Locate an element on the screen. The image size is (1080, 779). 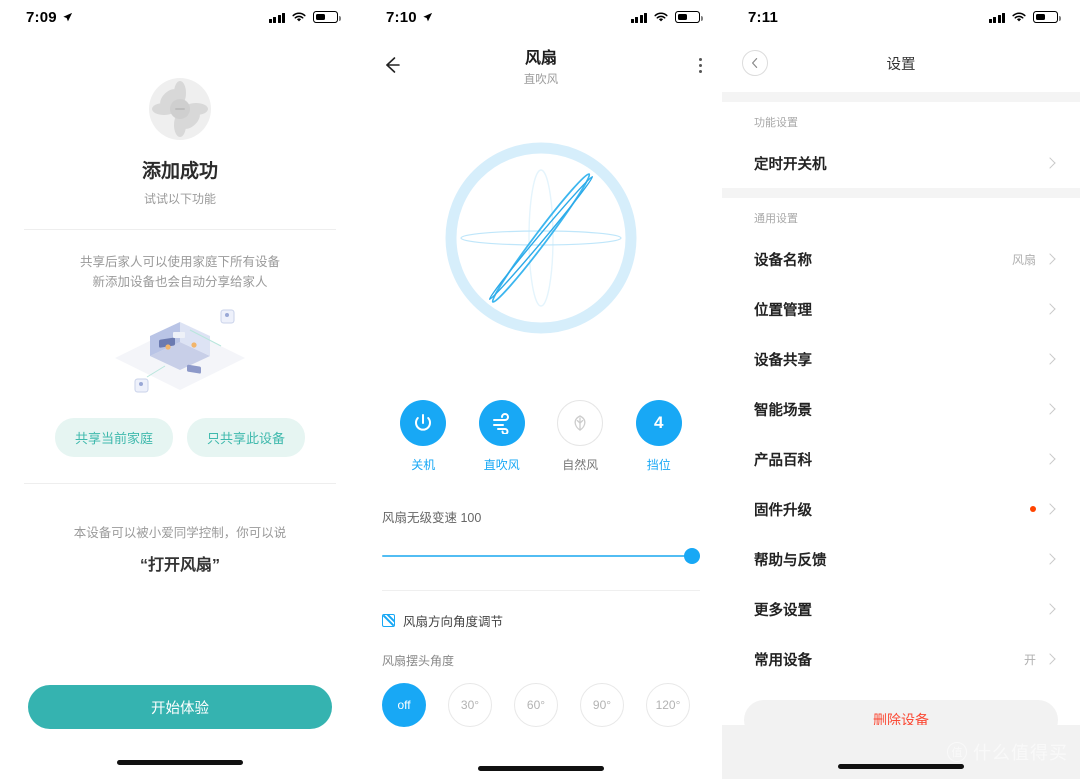
update-badge-dot is located at coordinates (1033, 509).